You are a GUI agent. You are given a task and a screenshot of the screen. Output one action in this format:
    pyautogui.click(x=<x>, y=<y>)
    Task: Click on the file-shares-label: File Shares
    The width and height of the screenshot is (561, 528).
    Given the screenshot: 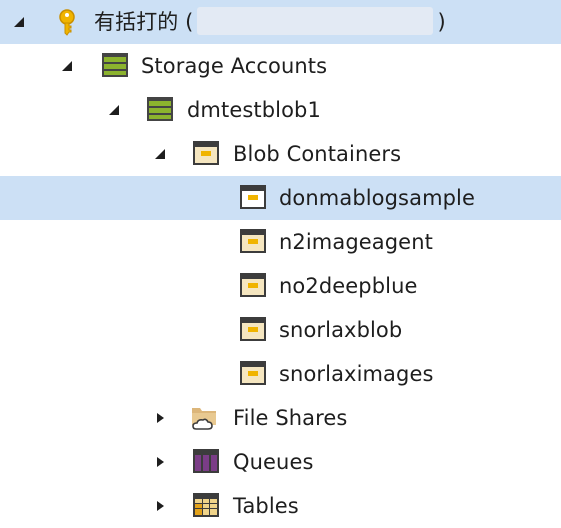 What is the action you would take?
    pyautogui.click(x=290, y=418)
    